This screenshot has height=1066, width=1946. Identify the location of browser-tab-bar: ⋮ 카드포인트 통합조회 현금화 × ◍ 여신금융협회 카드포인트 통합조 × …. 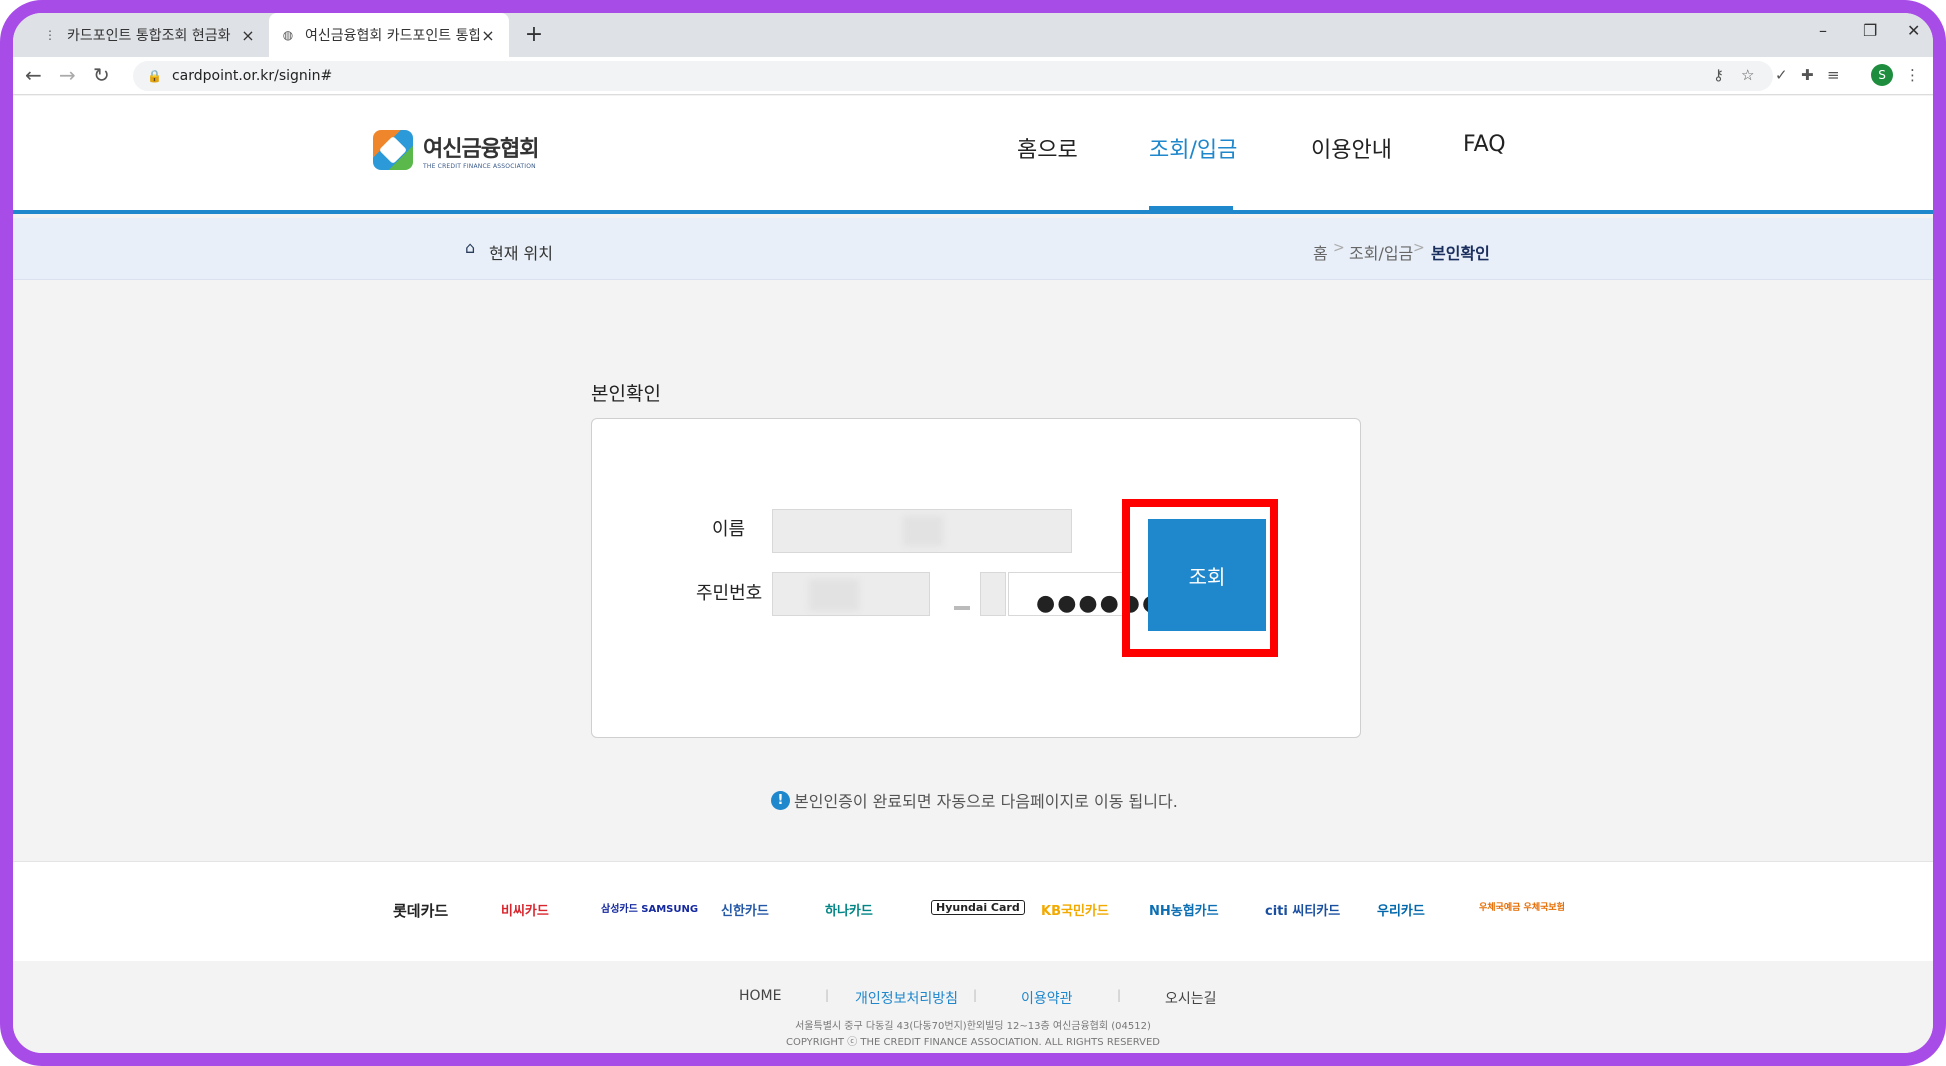
(973, 35).